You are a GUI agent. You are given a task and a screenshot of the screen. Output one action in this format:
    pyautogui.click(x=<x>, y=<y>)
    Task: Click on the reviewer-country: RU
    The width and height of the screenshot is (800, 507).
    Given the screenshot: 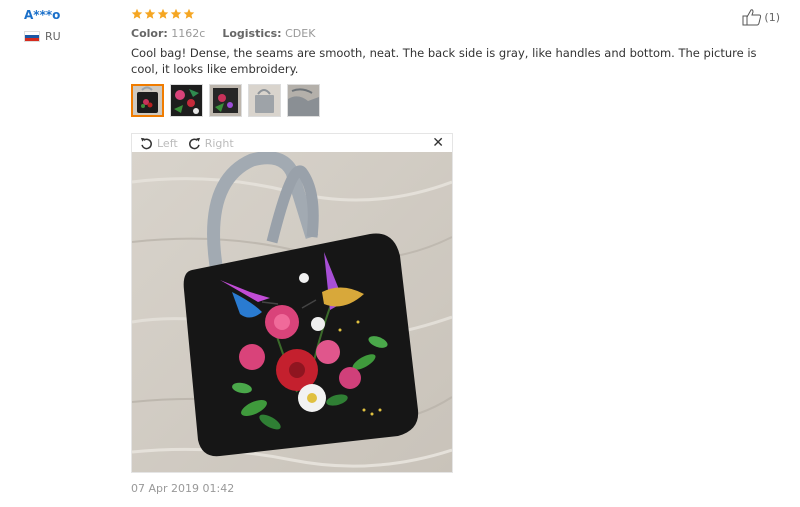 What is the action you would take?
    pyautogui.click(x=74, y=36)
    